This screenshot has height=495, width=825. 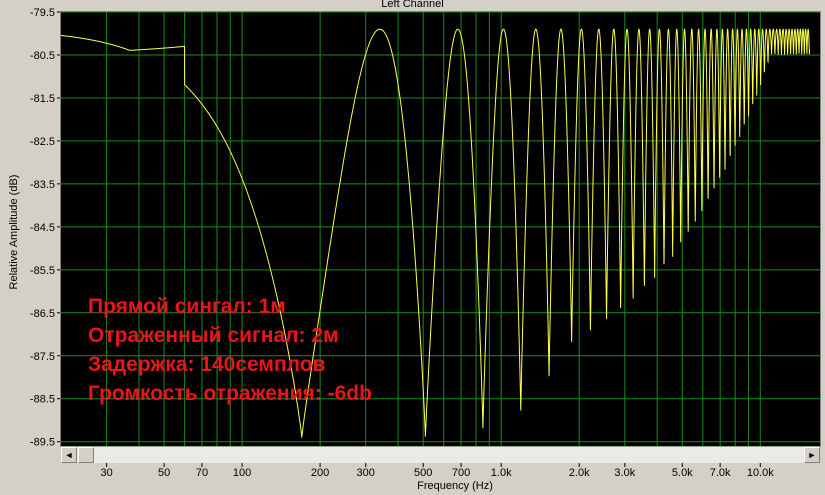 I want to click on horizontal-scrollbar: ◄ ►, so click(x=440, y=454).